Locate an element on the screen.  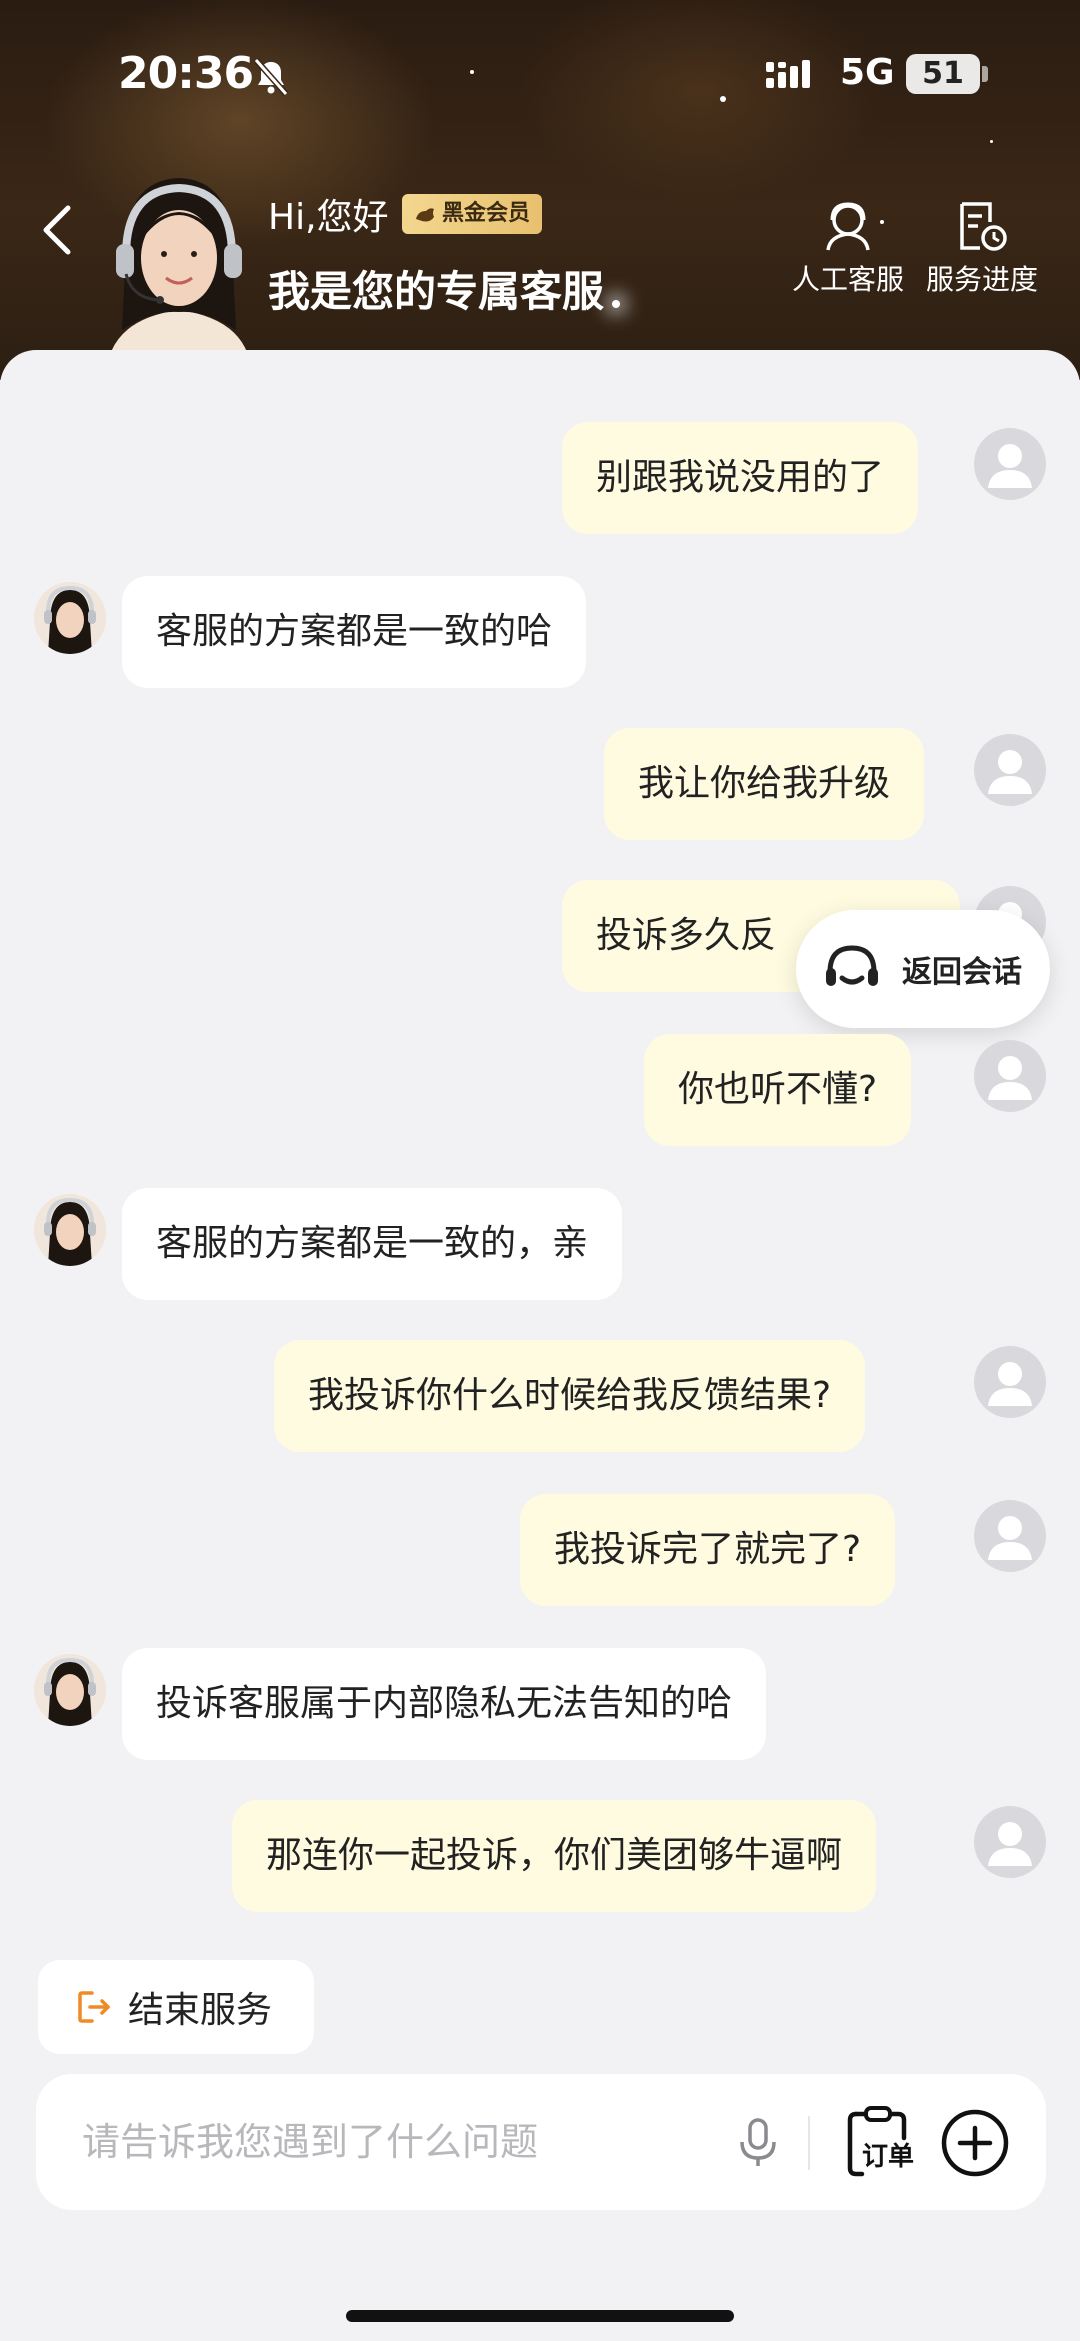
message-bubble-user: 那连你一起投诉，你们美团够牛逼啊 is located at coordinates (554, 1856).